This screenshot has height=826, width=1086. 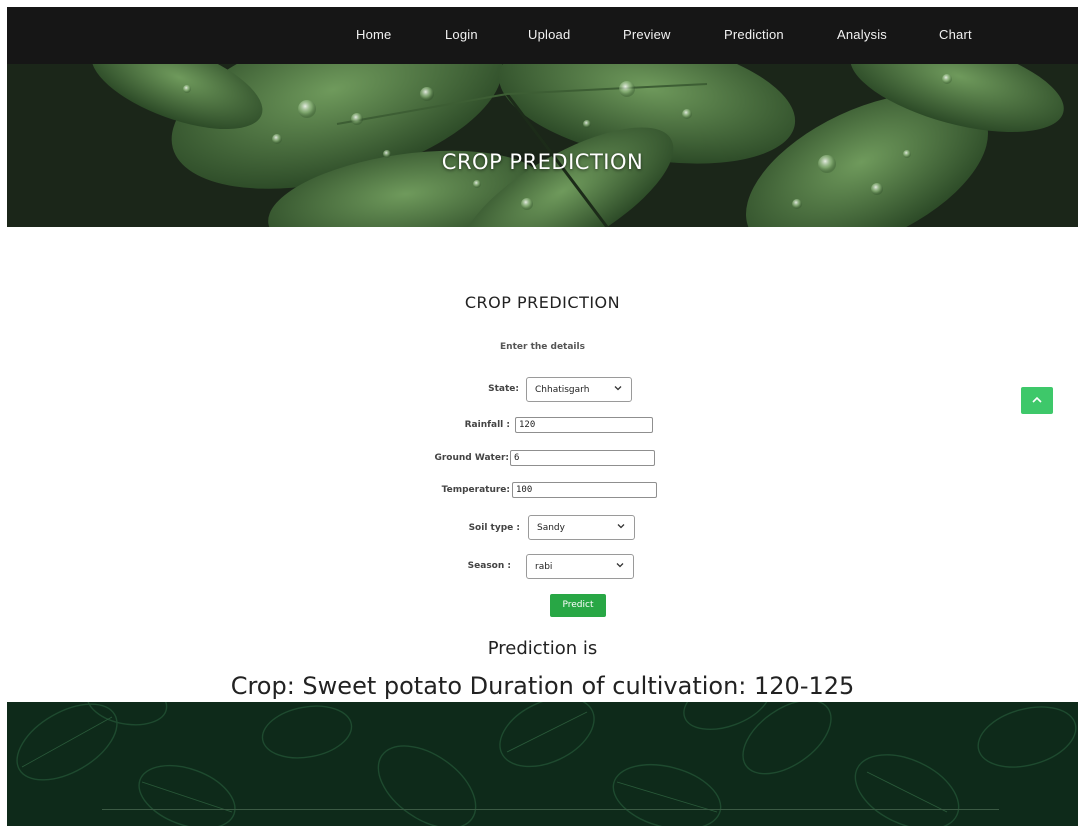 What do you see at coordinates (550, 809) in the screenshot?
I see `footer-divider` at bounding box center [550, 809].